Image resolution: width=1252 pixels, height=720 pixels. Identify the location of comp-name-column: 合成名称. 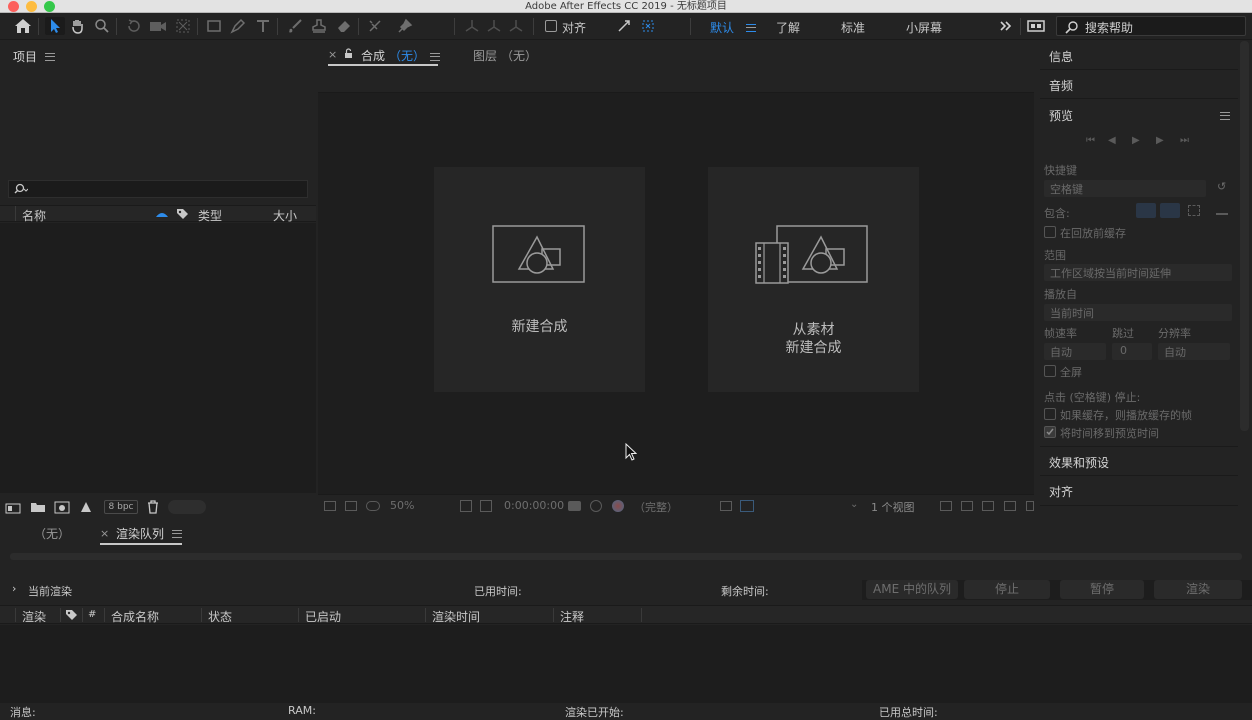
(135, 616).